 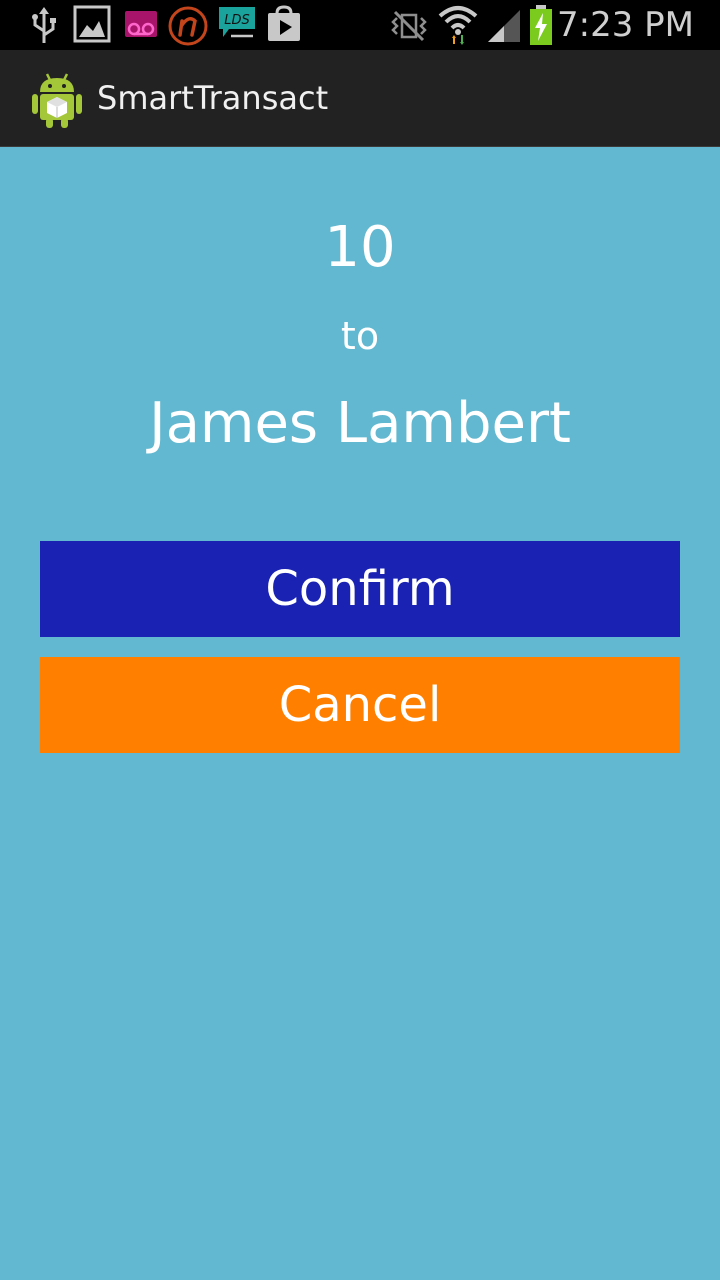 What do you see at coordinates (57, 99) in the screenshot?
I see `android-robot-icon` at bounding box center [57, 99].